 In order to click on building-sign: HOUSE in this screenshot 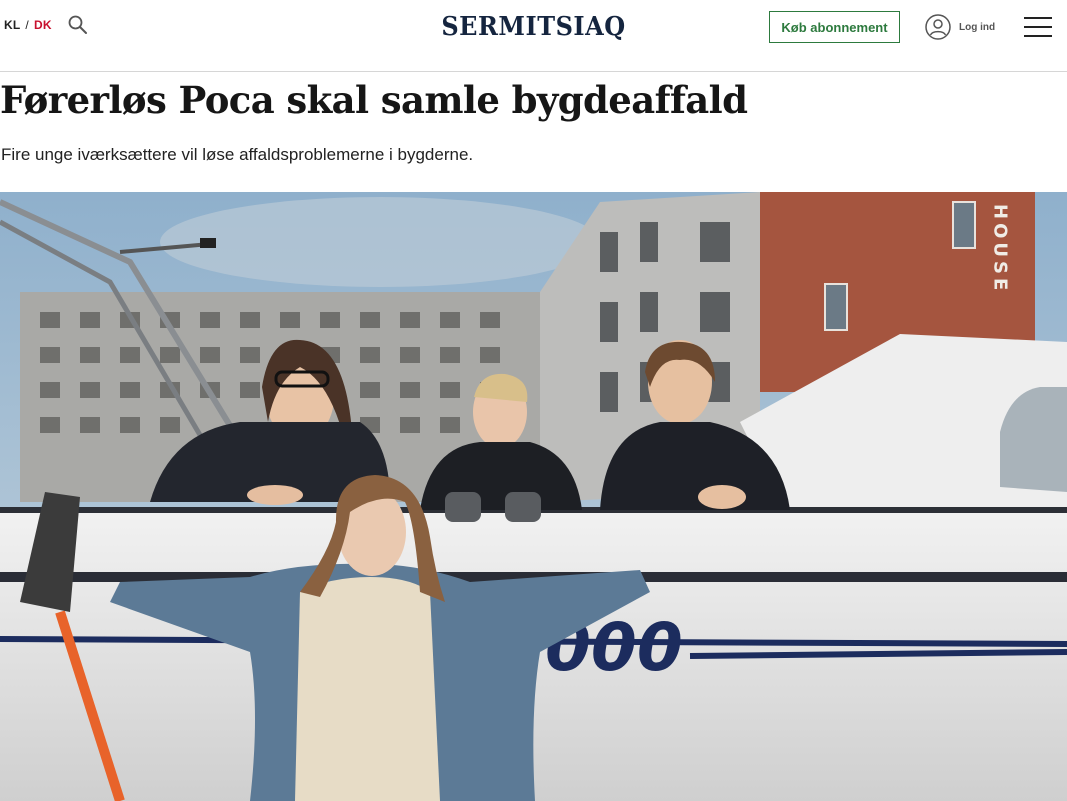, I will do `click(1000, 249)`.